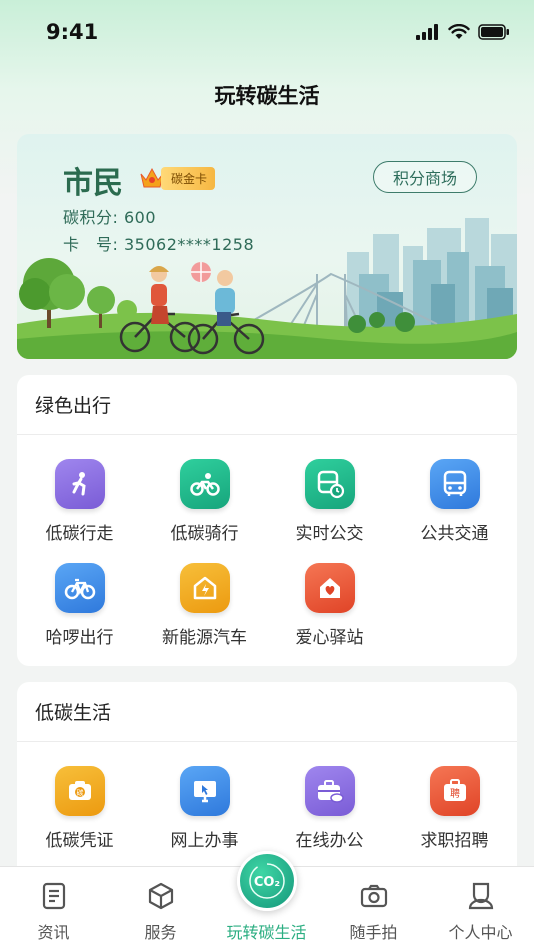  I want to click on bicycle-icon, so click(79, 588).